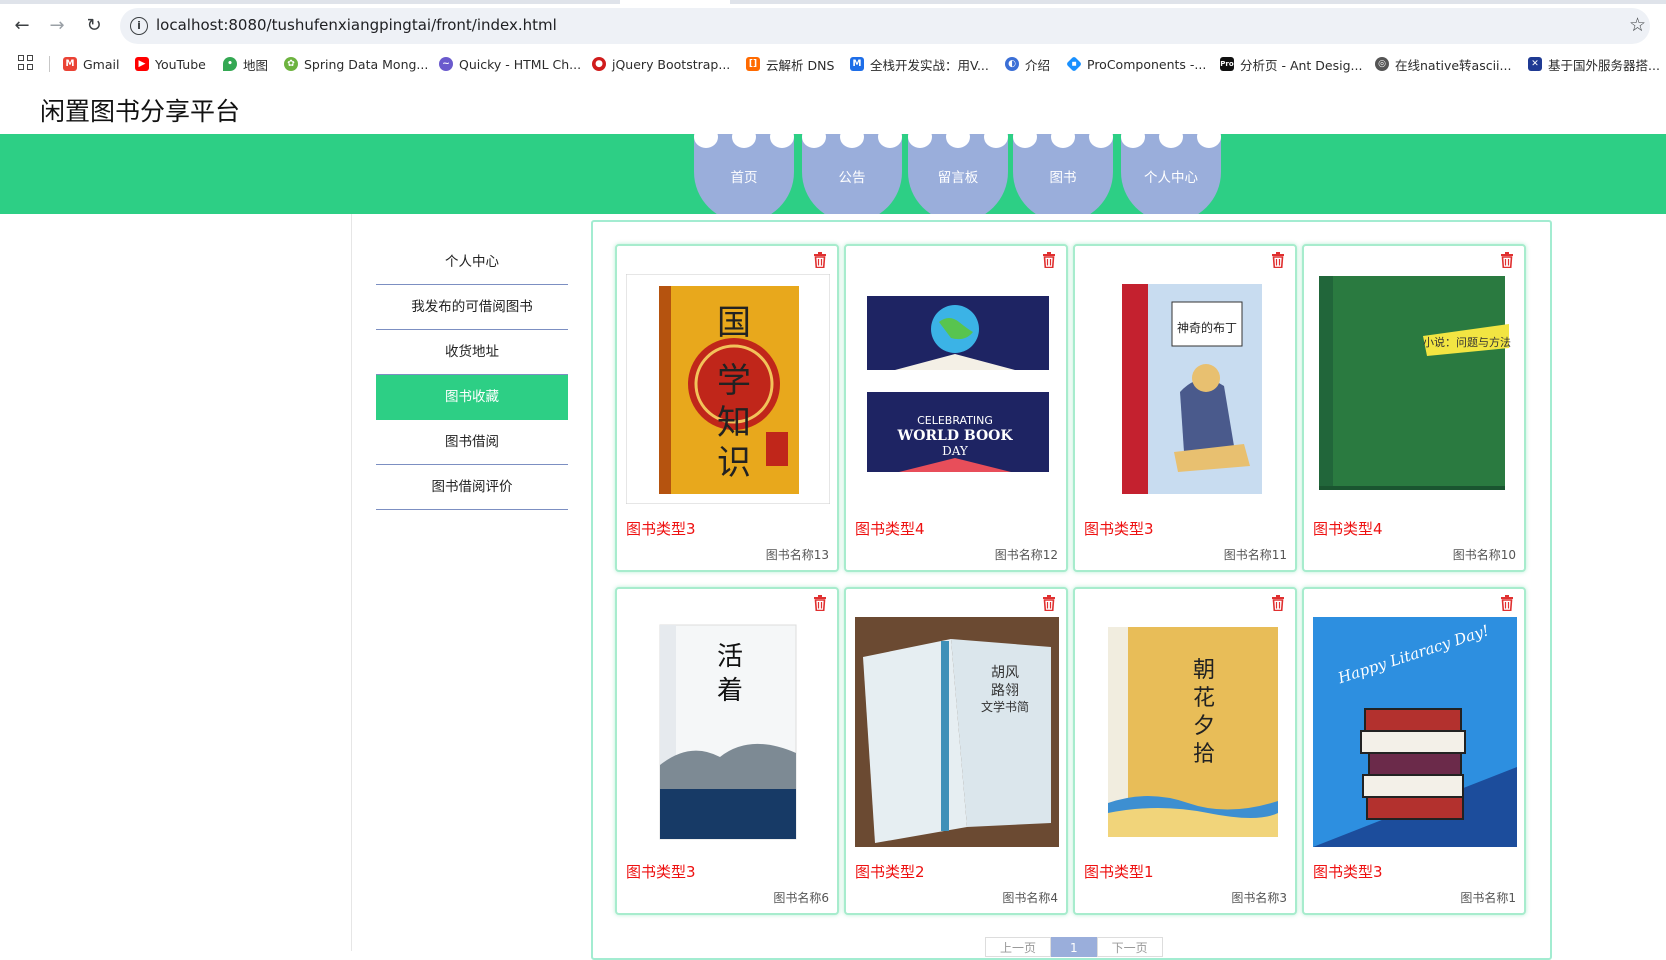  What do you see at coordinates (1018, 947) in the screenshot?
I see `prev-page-button: 上一页` at bounding box center [1018, 947].